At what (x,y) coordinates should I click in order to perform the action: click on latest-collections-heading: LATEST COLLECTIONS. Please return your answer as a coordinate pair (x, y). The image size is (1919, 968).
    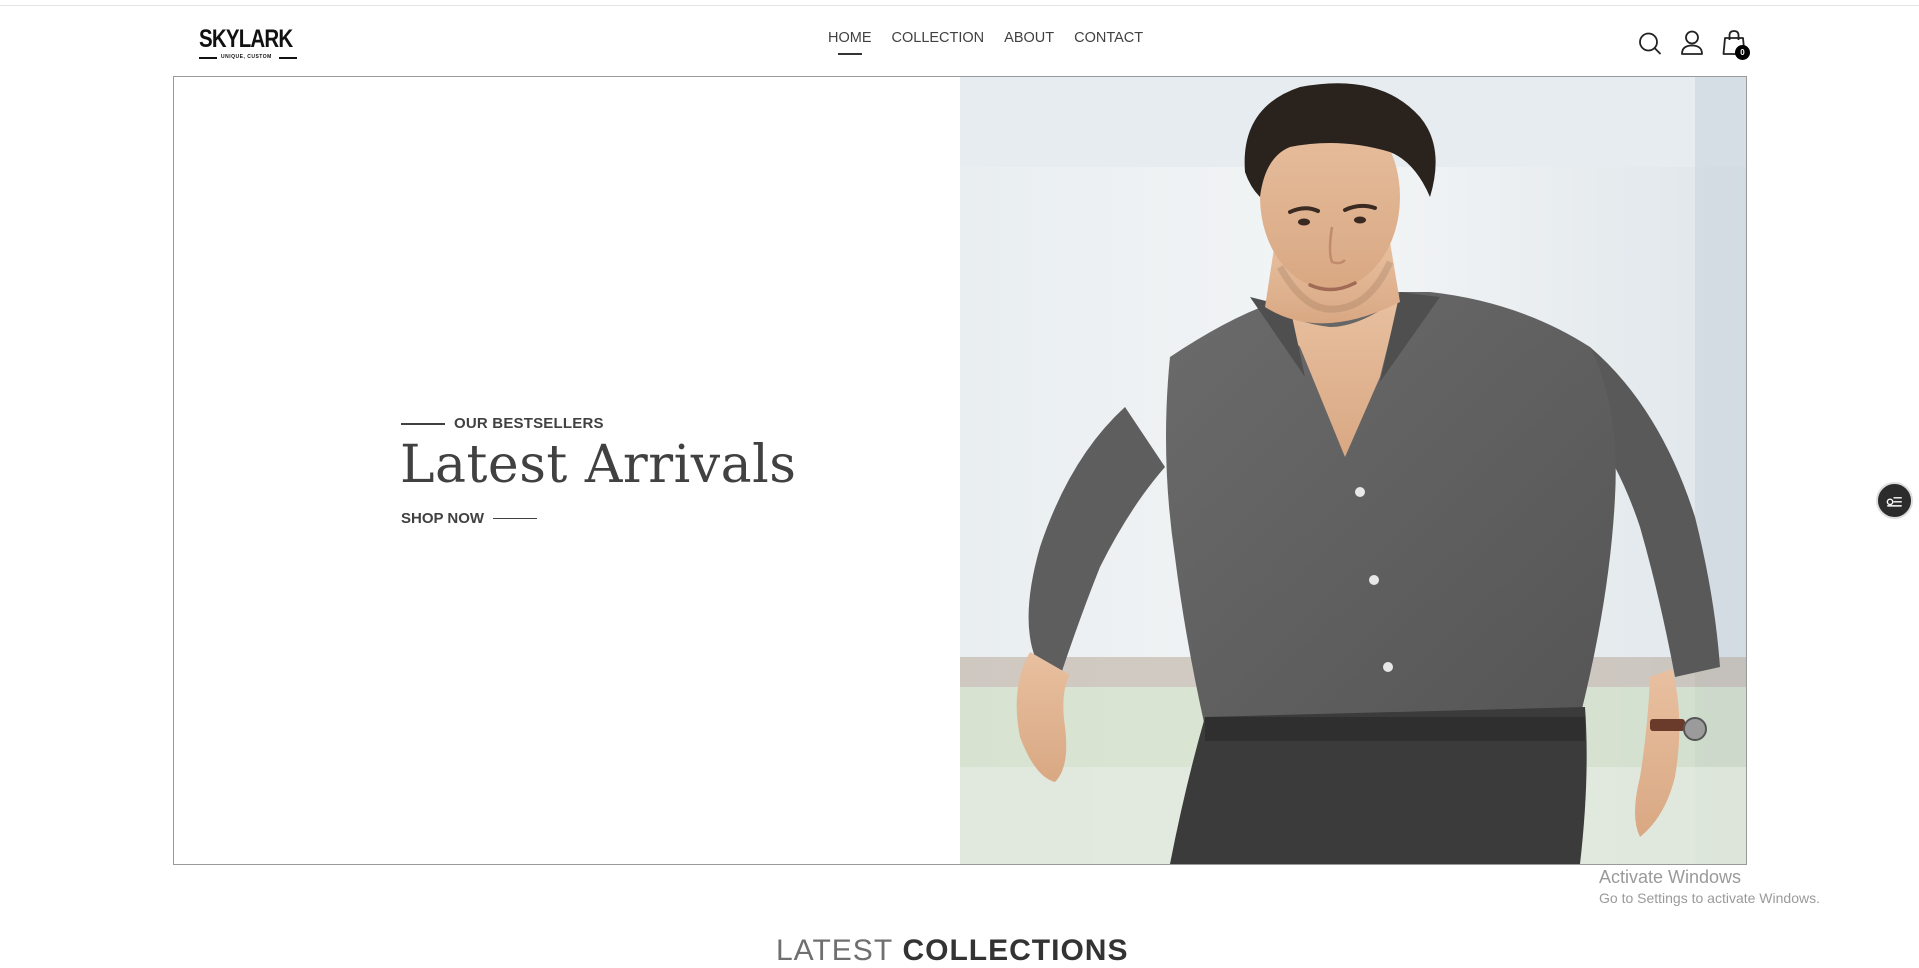
    Looking at the image, I should click on (952, 951).